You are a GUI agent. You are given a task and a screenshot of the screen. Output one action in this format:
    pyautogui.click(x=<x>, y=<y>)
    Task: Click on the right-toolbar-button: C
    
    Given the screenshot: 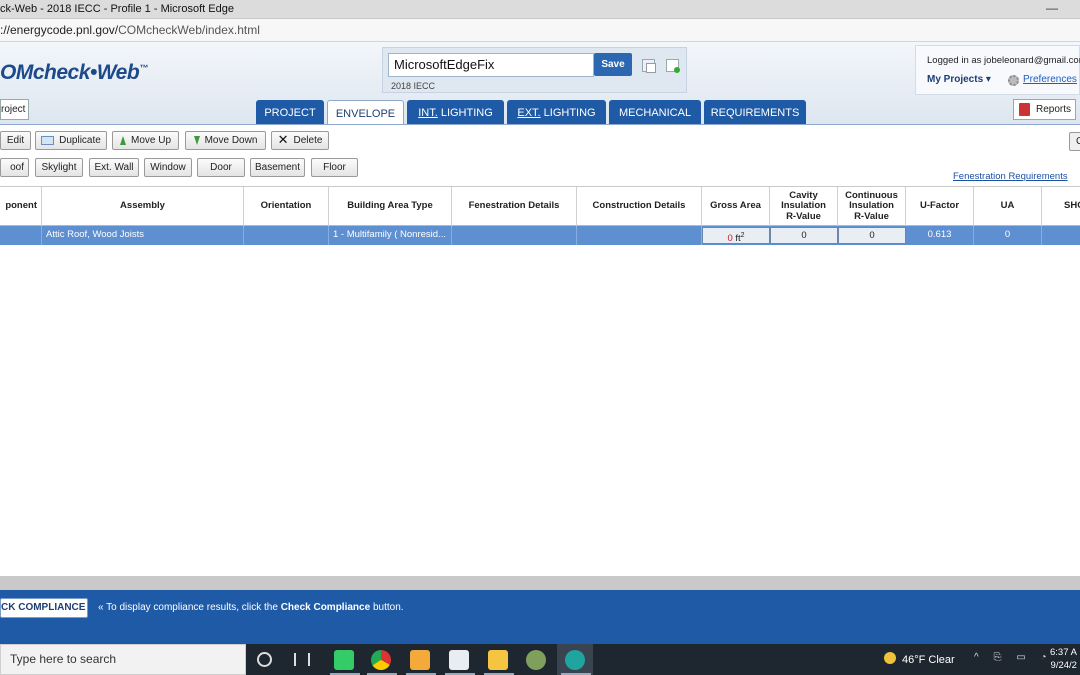 What is the action you would take?
    pyautogui.click(x=1074, y=141)
    